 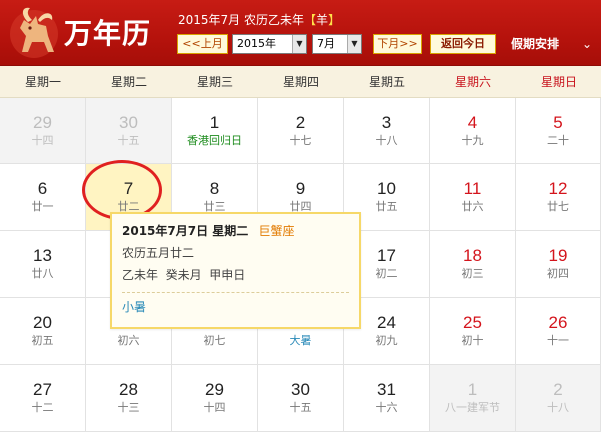 What do you see at coordinates (558, 140) in the screenshot?
I see `lunar-day-label: 二十` at bounding box center [558, 140].